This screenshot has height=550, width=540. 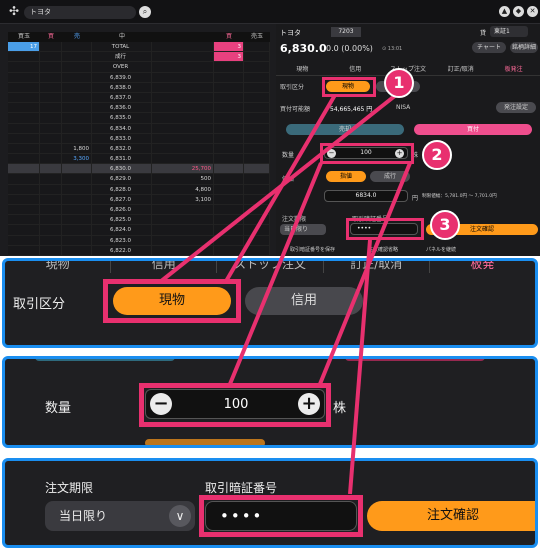 What do you see at coordinates (145, 12) in the screenshot?
I see `search-icon: ⌕` at bounding box center [145, 12].